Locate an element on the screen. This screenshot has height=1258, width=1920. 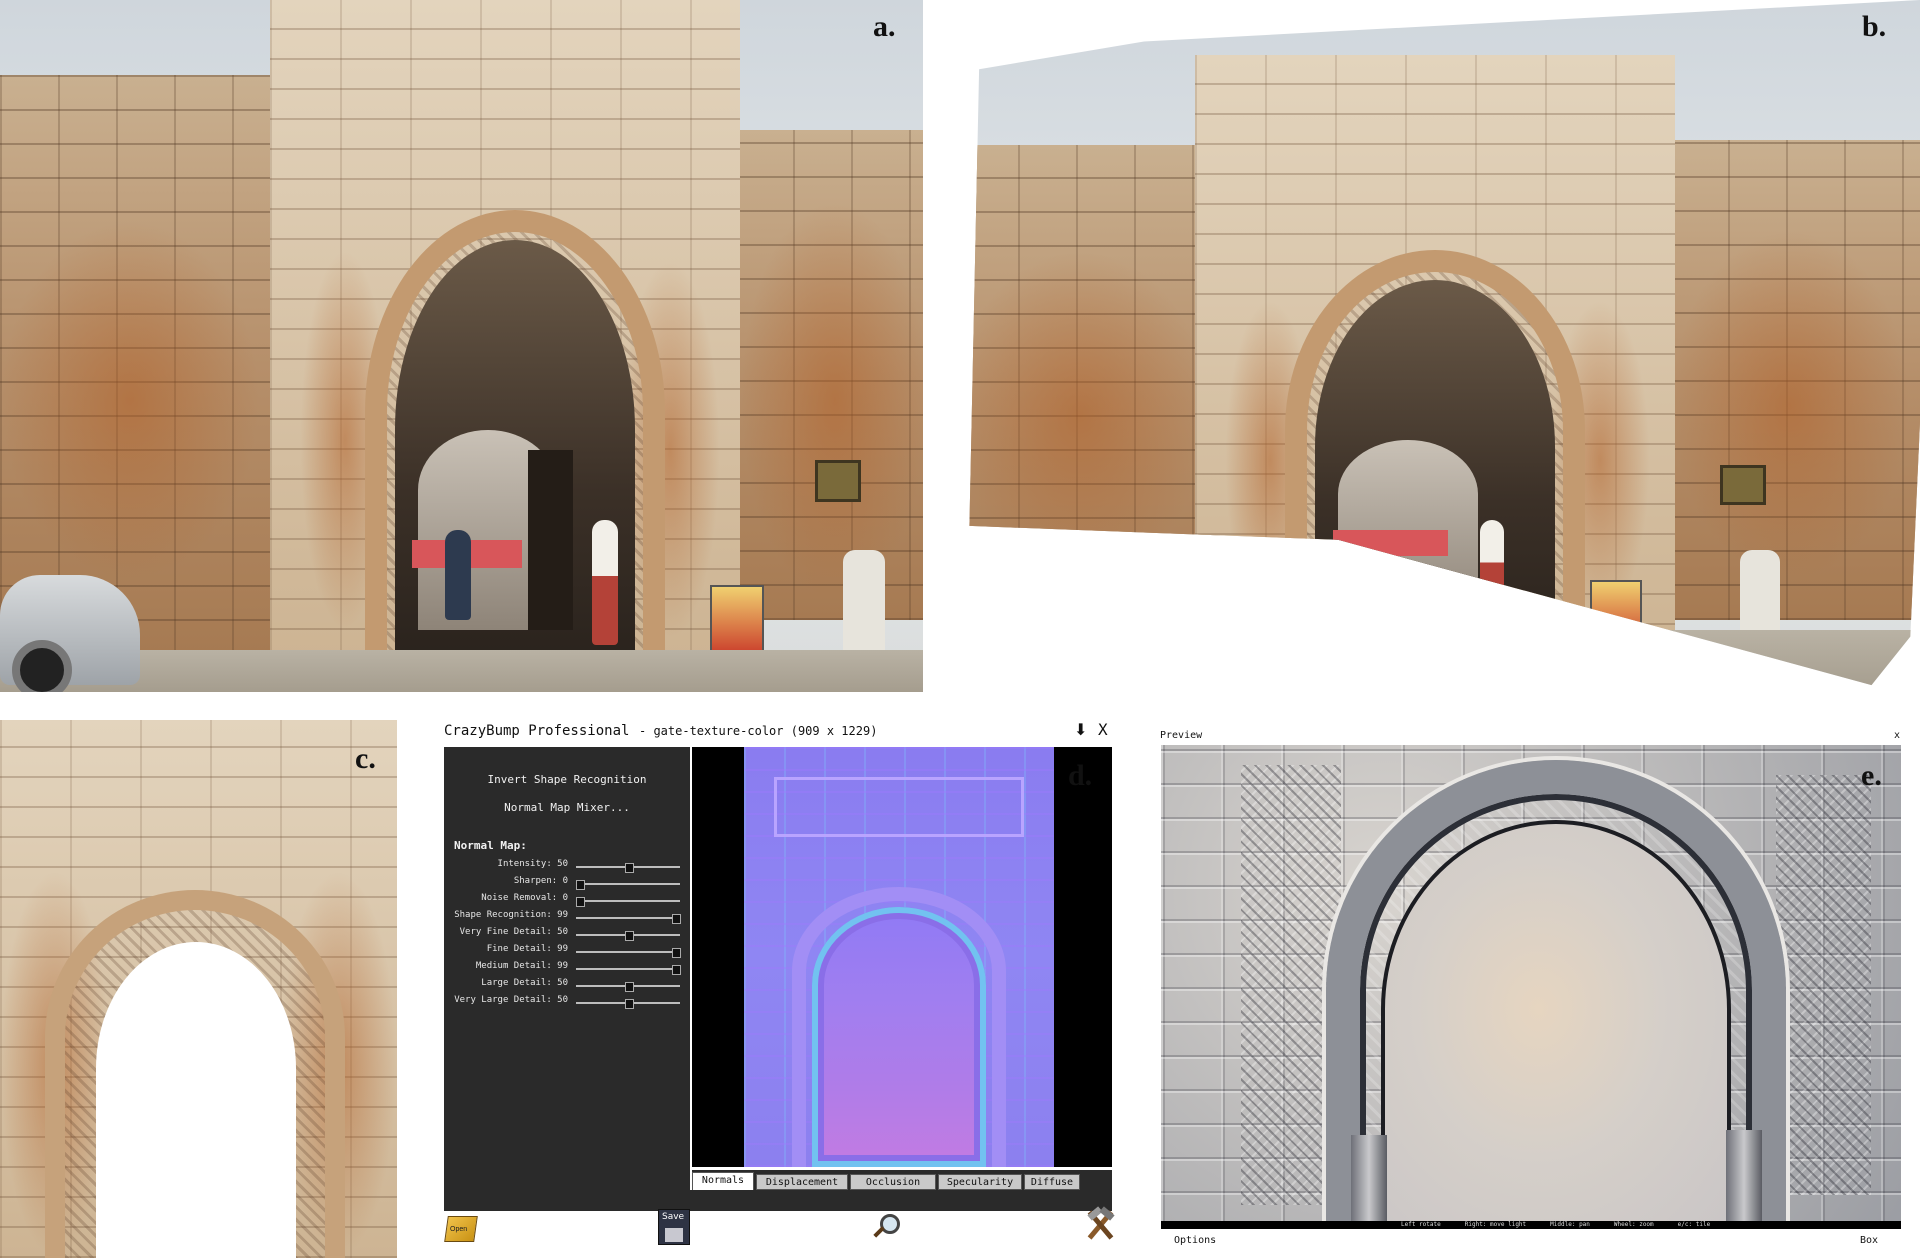
panel-label-d: d. is located at coordinates (1080, 775).